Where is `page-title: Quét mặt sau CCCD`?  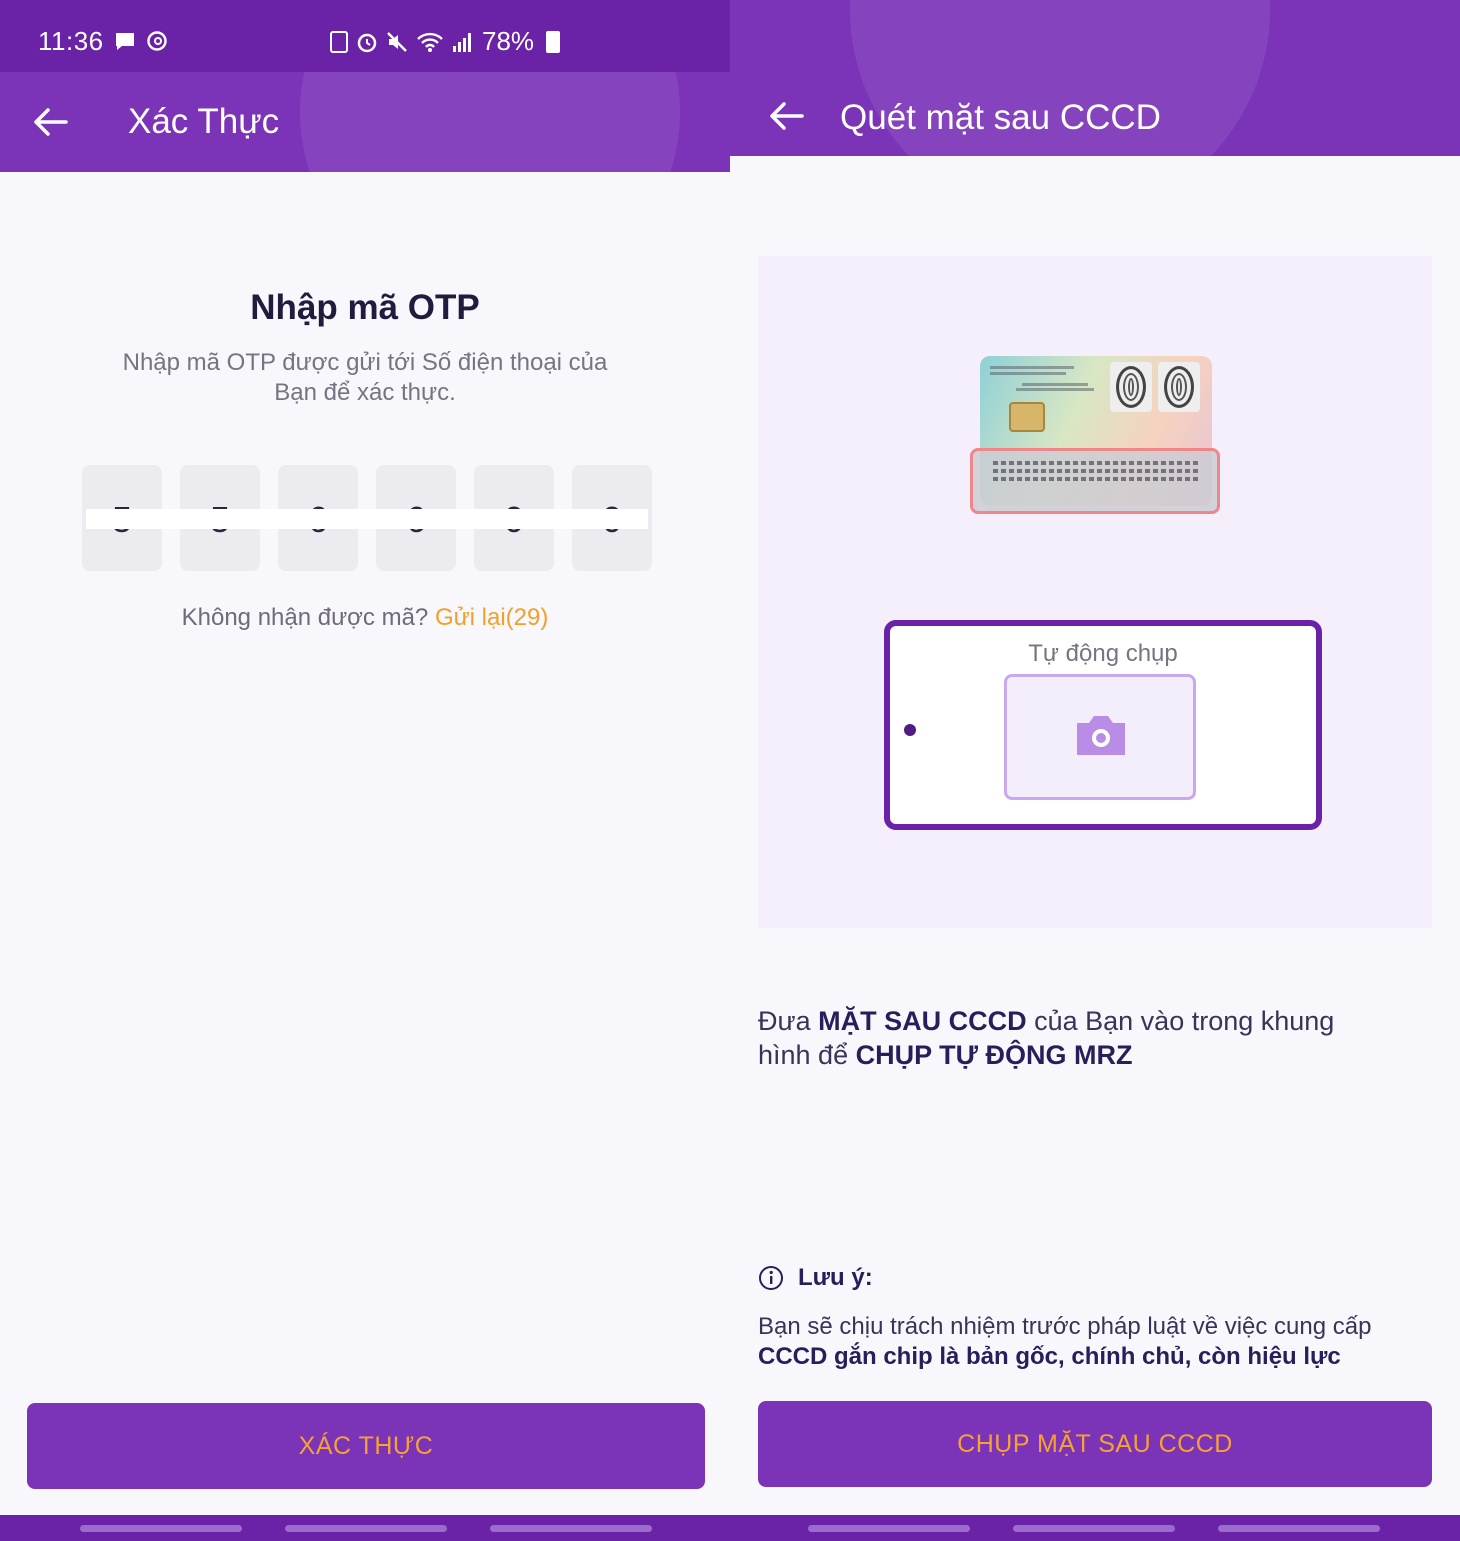
page-title: Quét mặt sau CCCD is located at coordinates (1000, 117).